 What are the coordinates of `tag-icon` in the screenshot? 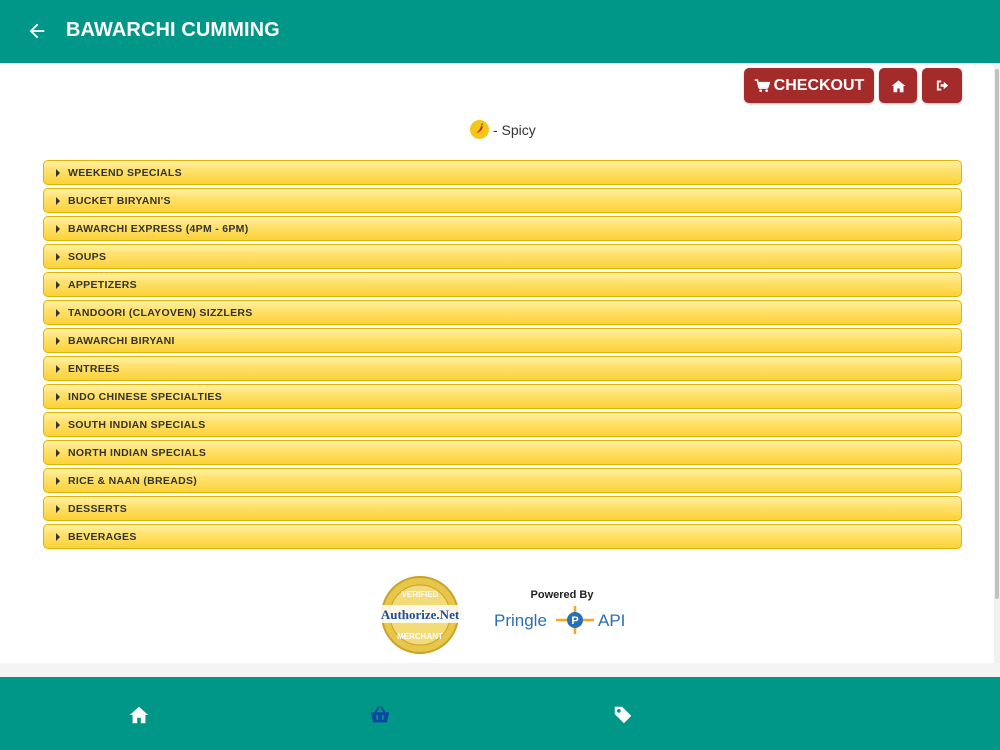 It's located at (623, 715).